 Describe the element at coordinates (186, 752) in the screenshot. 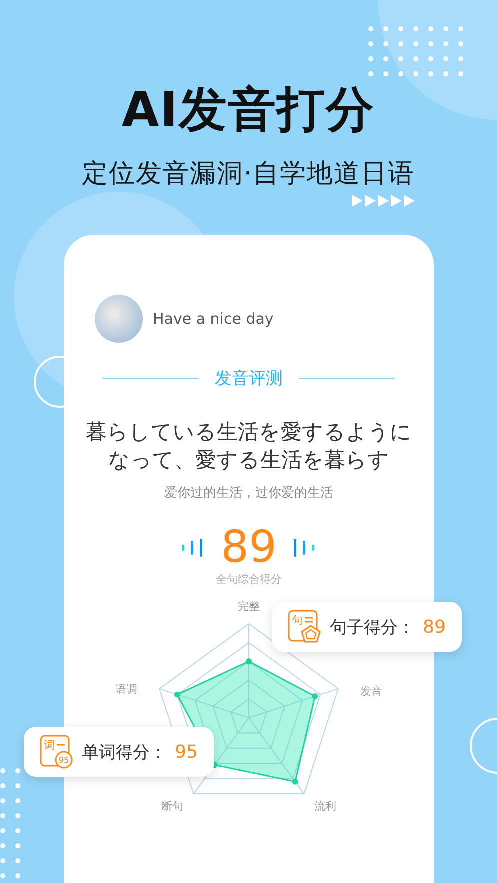

I see `score-popup-value: 95` at that location.